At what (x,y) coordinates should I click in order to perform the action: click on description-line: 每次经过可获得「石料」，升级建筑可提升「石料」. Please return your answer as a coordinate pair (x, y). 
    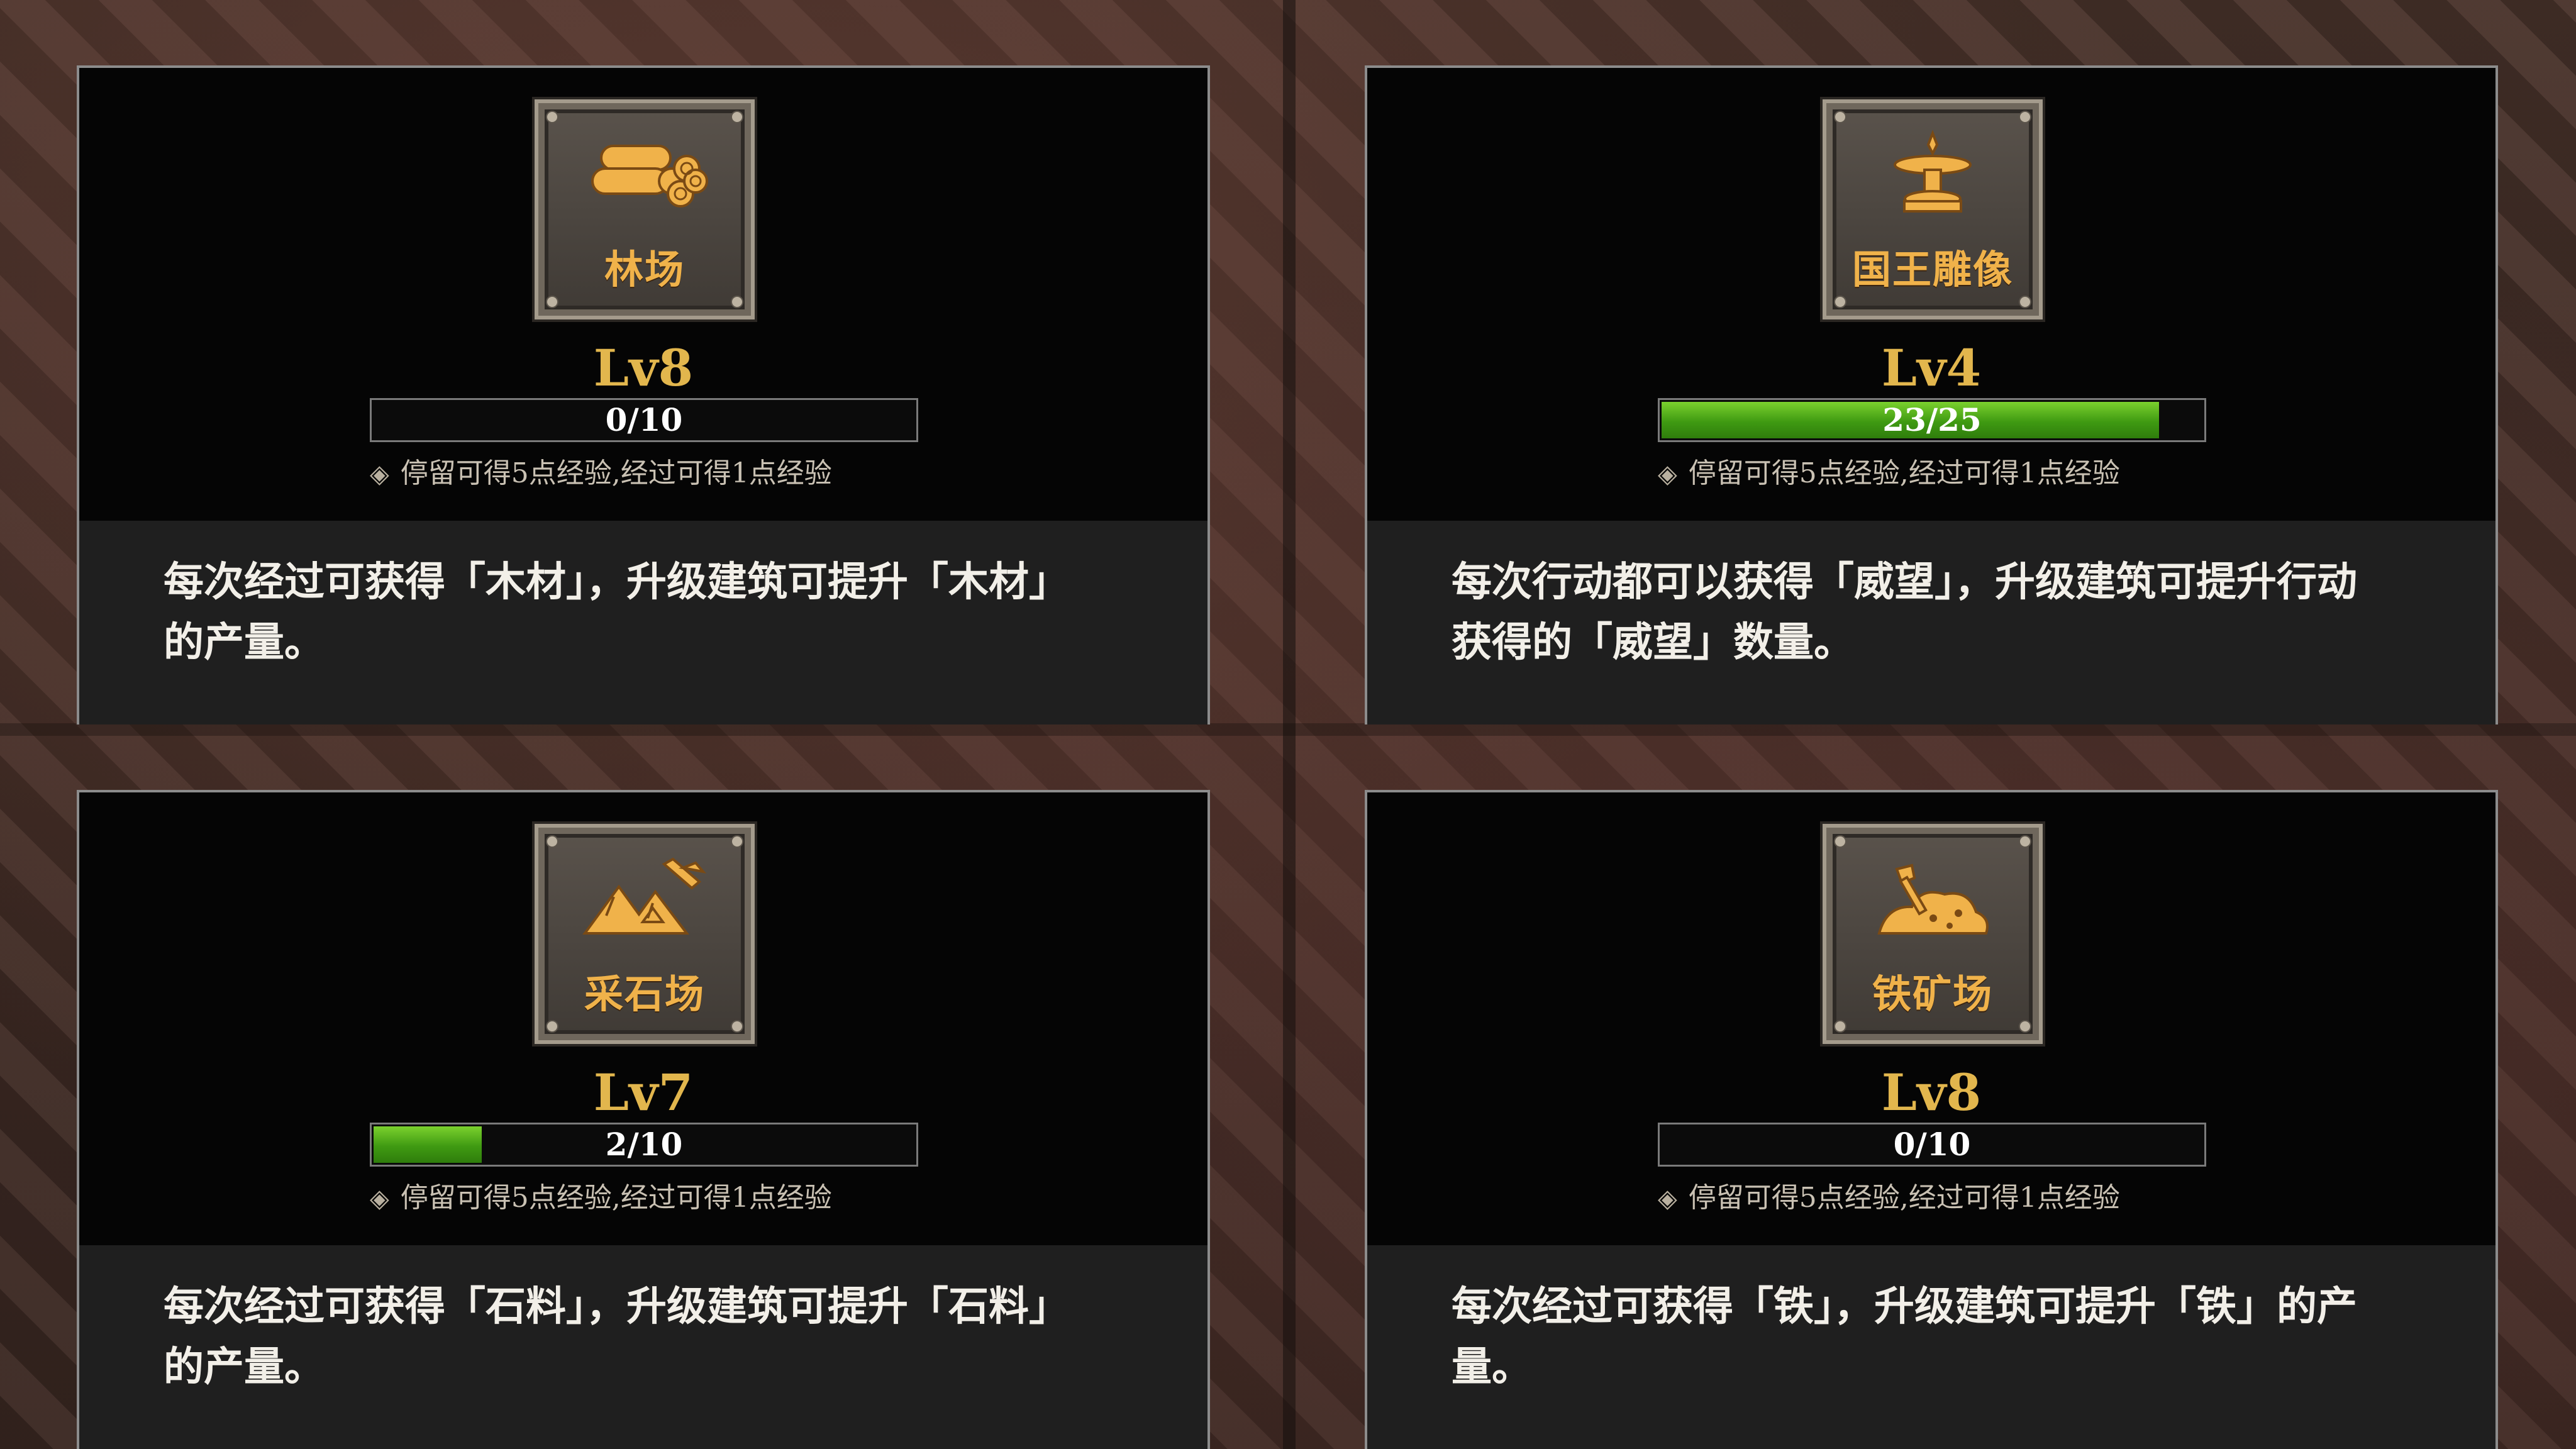
    Looking at the image, I should click on (616, 1306).